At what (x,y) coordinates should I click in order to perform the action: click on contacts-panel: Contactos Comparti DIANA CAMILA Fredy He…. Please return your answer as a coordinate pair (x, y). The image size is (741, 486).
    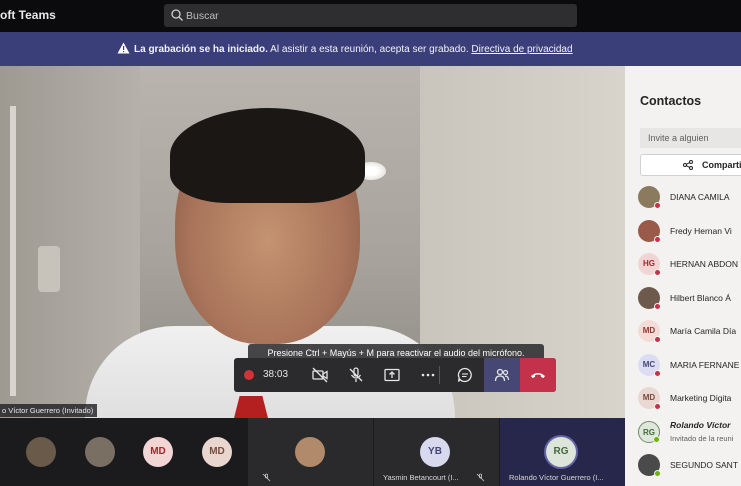
    Looking at the image, I should click on (683, 276).